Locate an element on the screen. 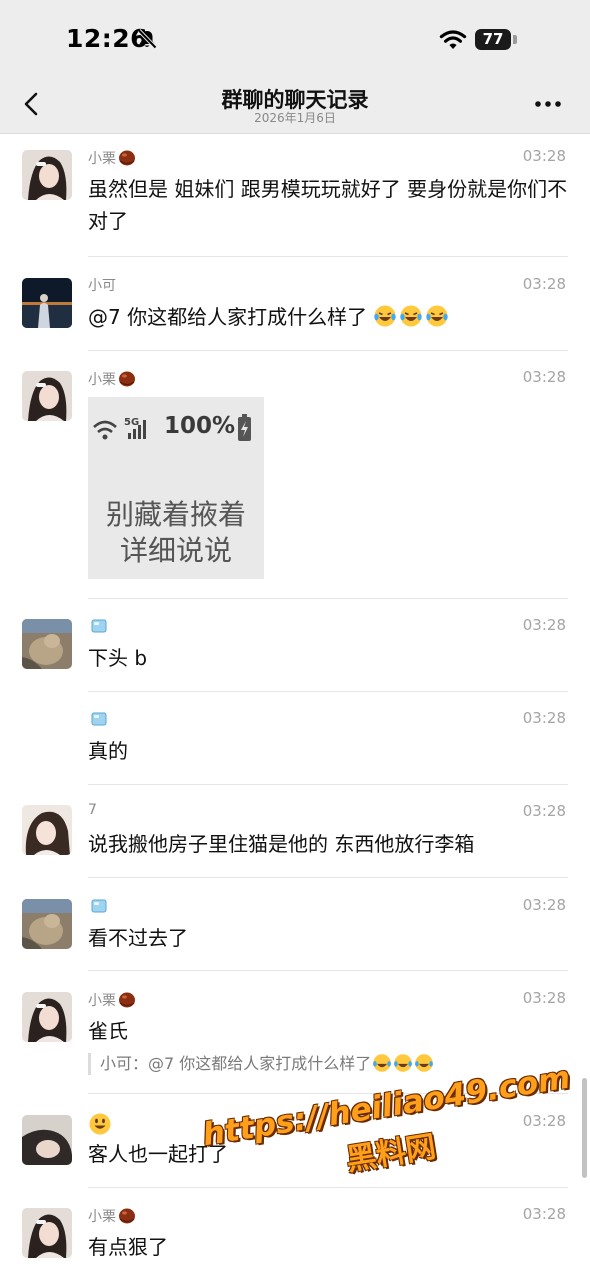 The image size is (590, 1280). chat-message: 03:28 看不过去了 is located at coordinates (295, 937).